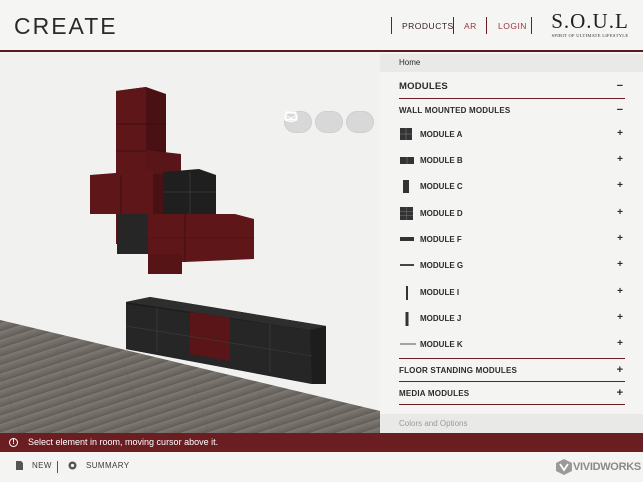 The image size is (643, 482). I want to click on add-module-a-button: +, so click(620, 133).